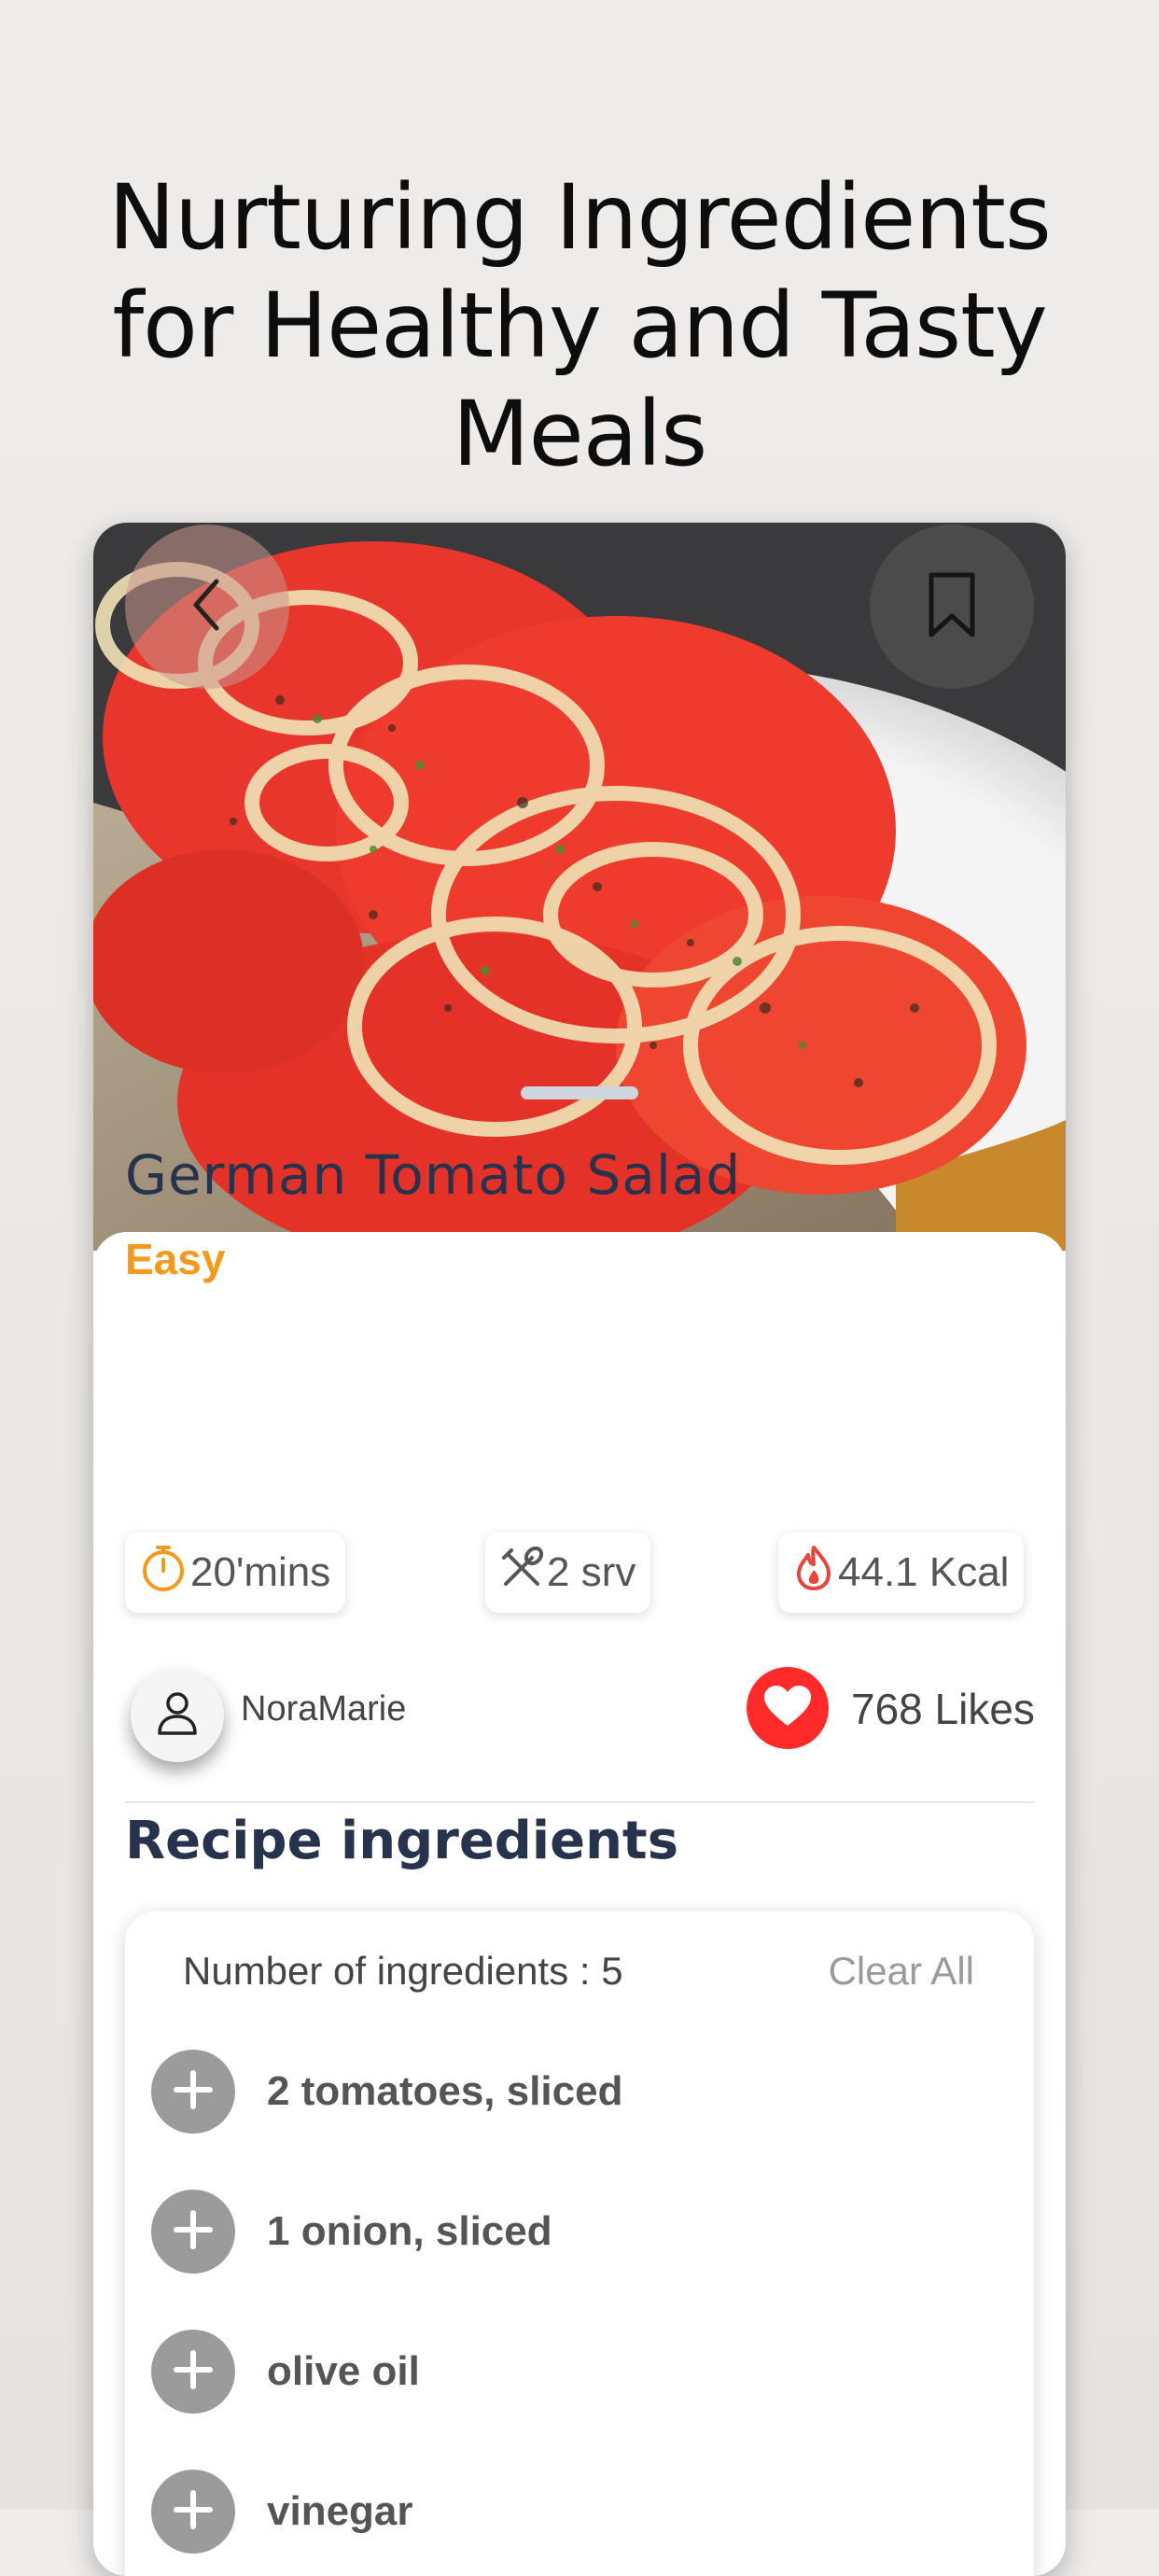 The image size is (1159, 2576). Describe the element at coordinates (522, 1573) in the screenshot. I see `utensils-icon` at that location.